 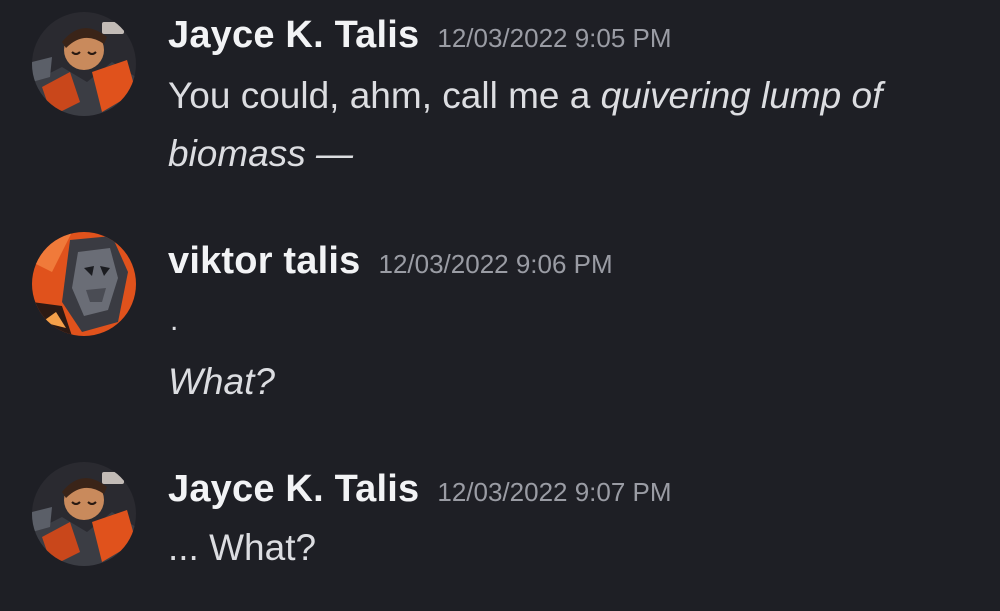 I want to click on message-text-plain: You could, ahm, call me a, so click(x=384, y=95).